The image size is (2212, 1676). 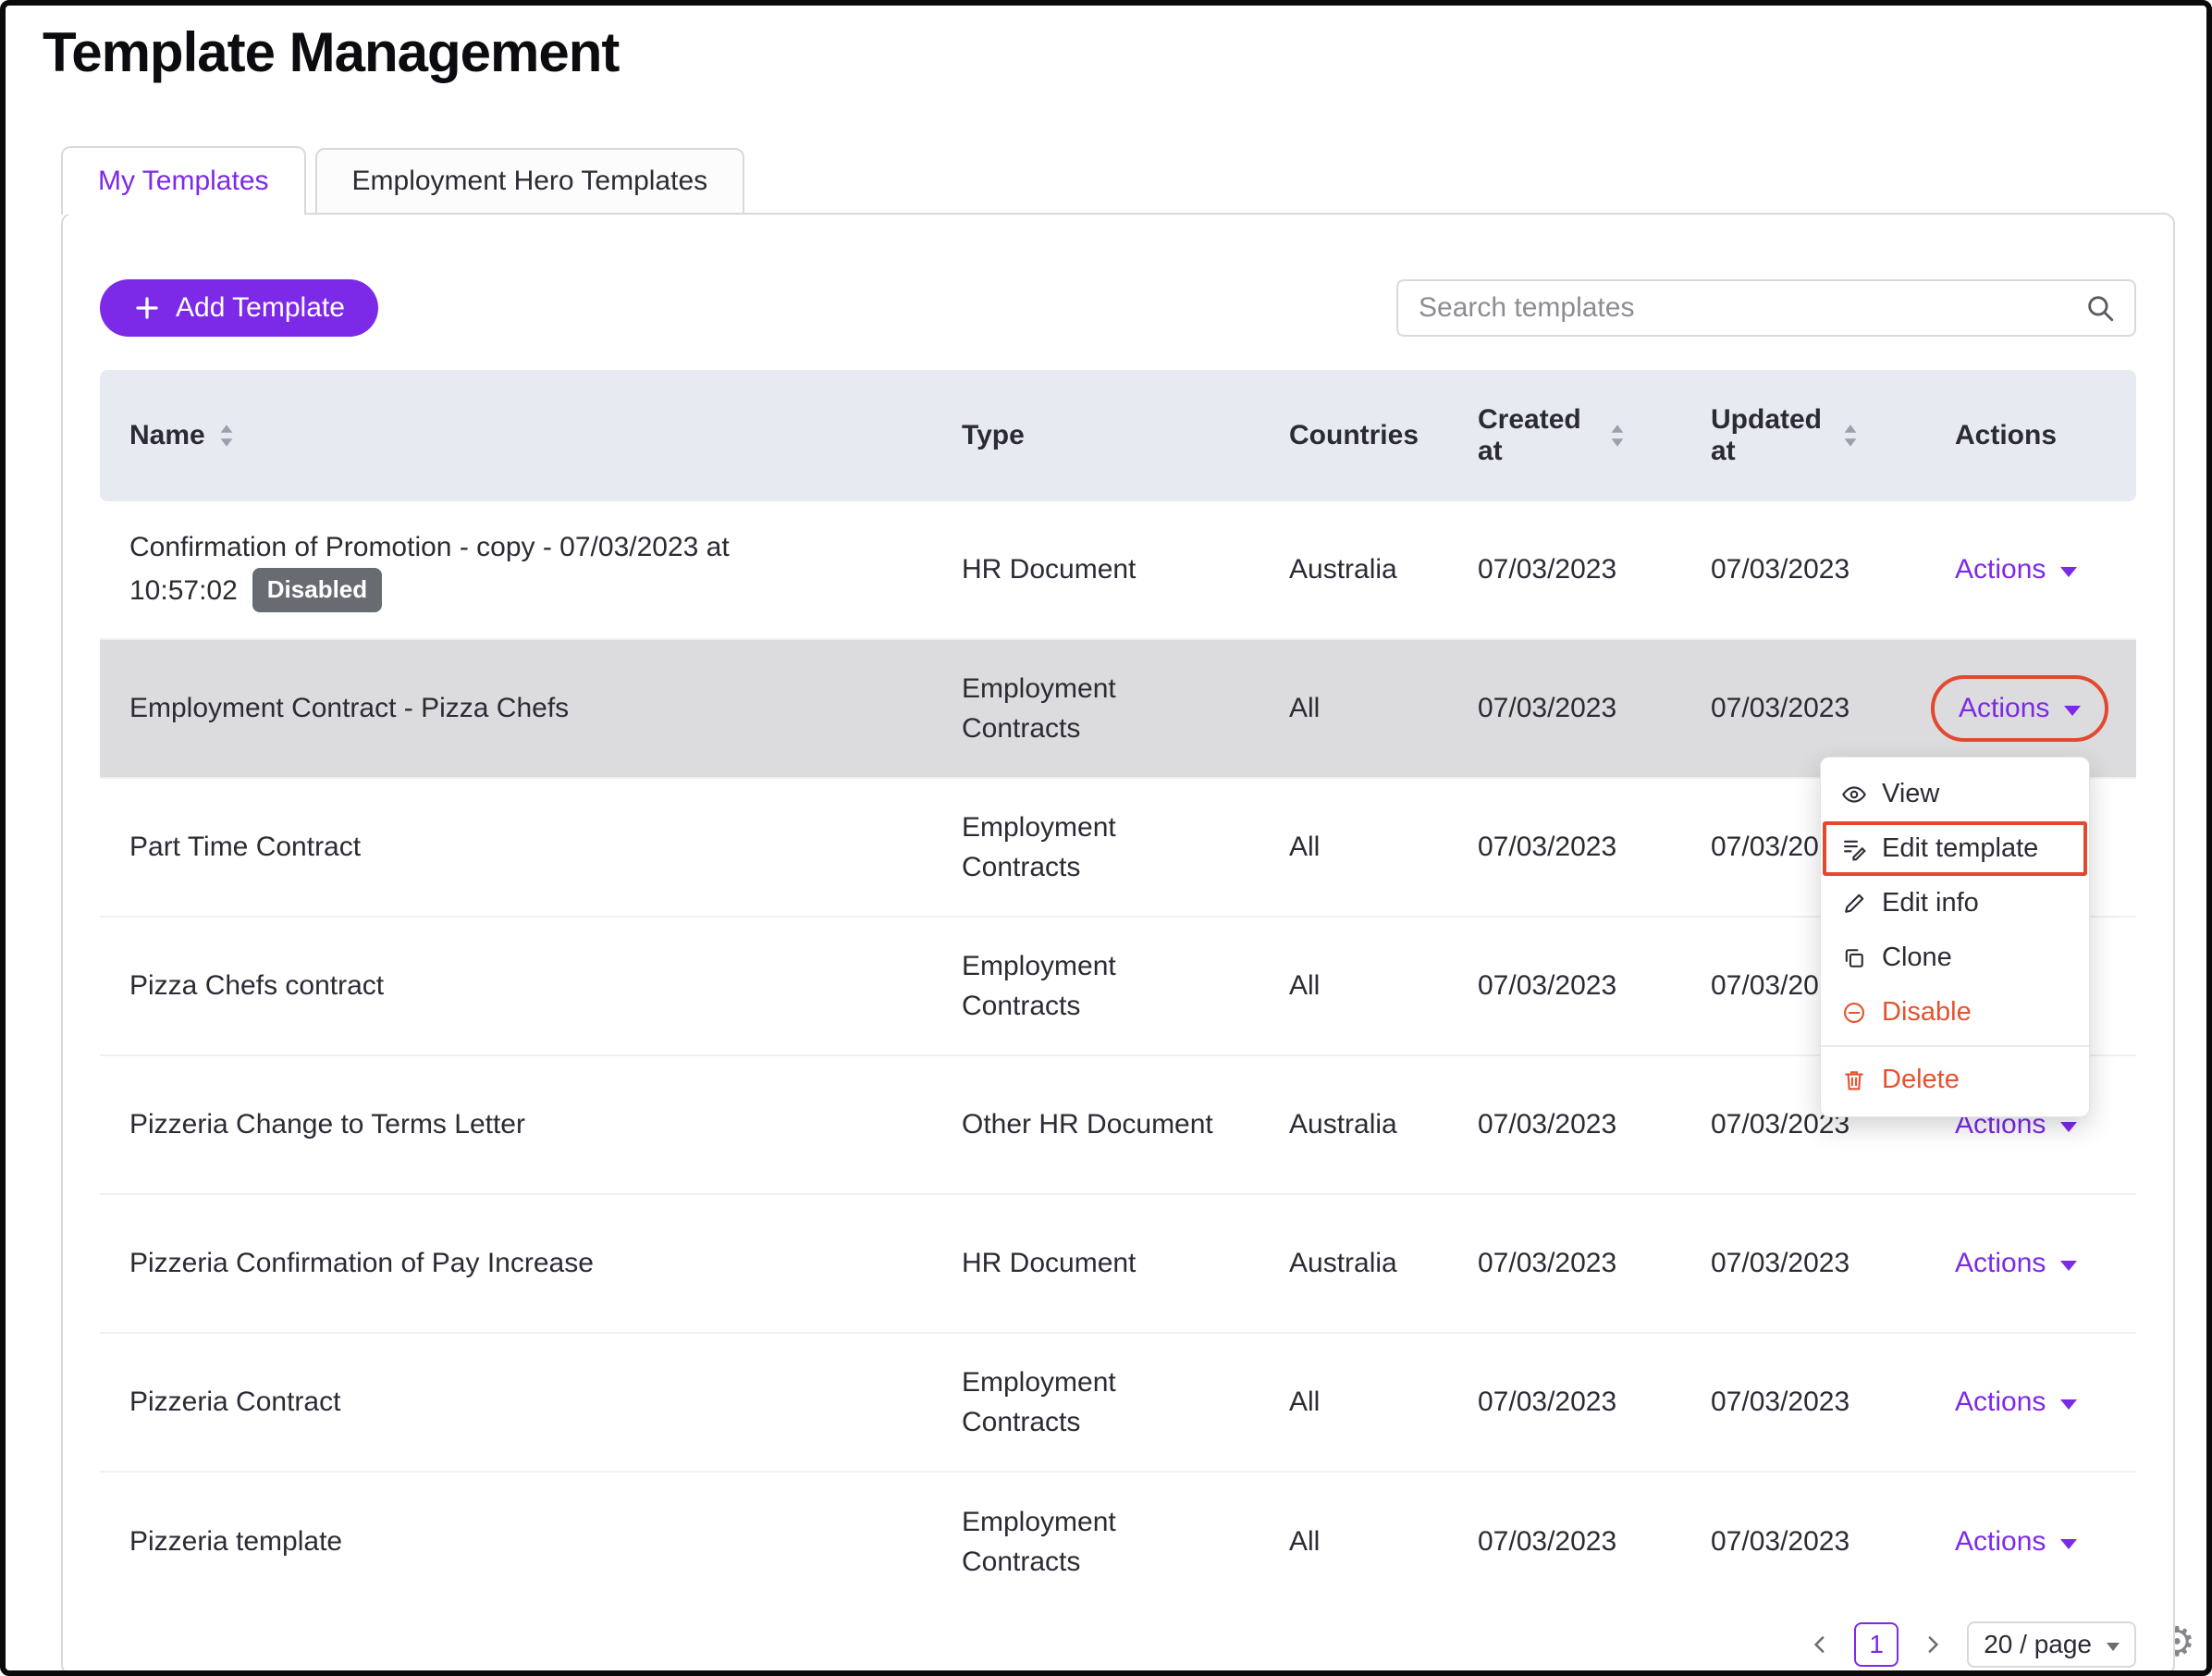 What do you see at coordinates (2006, 435) in the screenshot?
I see `column-header-actions-label: Actions` at bounding box center [2006, 435].